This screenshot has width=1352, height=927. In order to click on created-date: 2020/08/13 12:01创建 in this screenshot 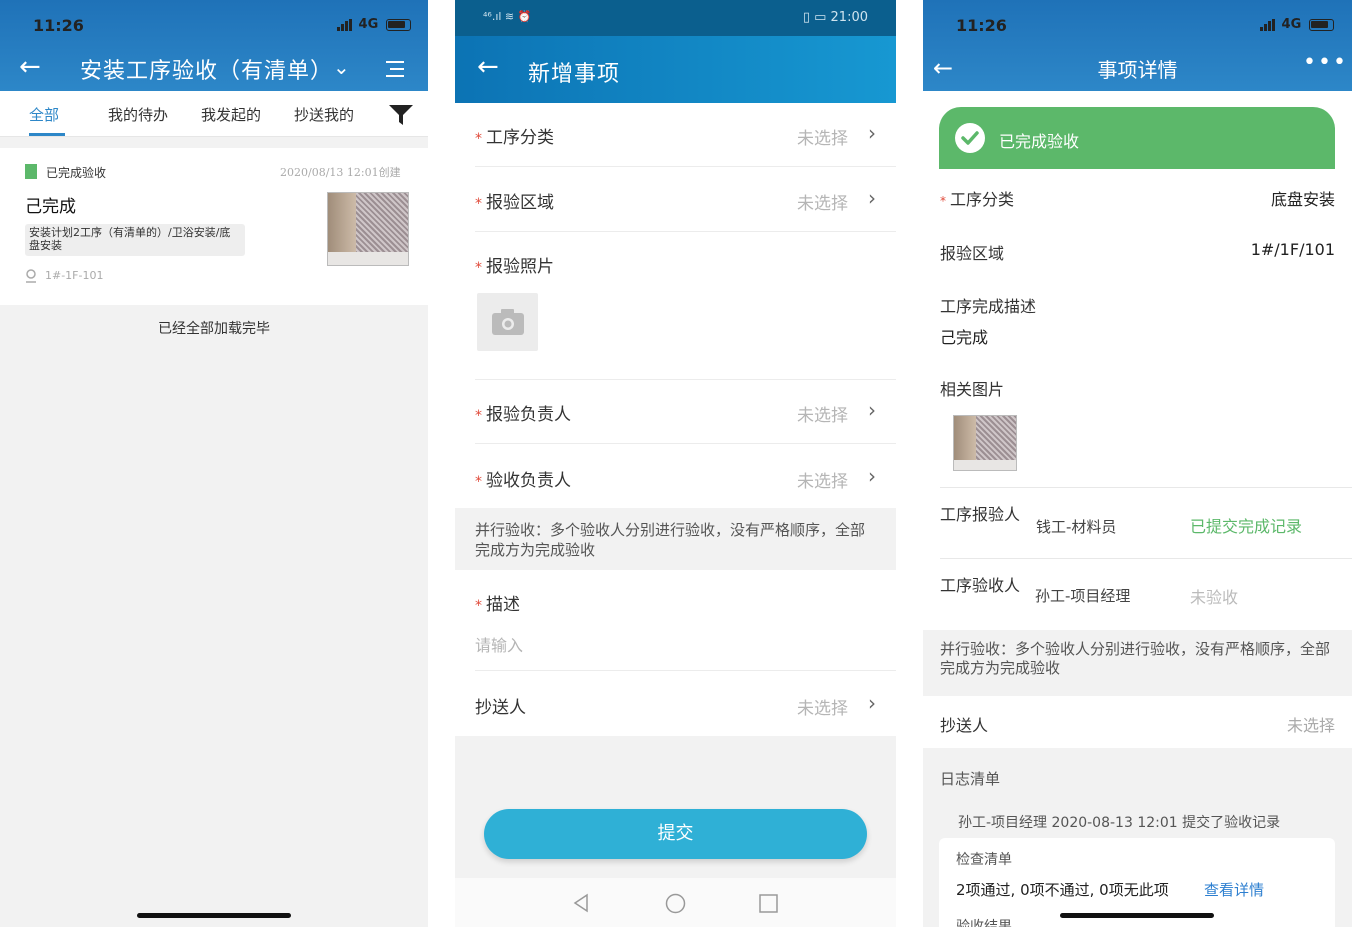, I will do `click(340, 172)`.